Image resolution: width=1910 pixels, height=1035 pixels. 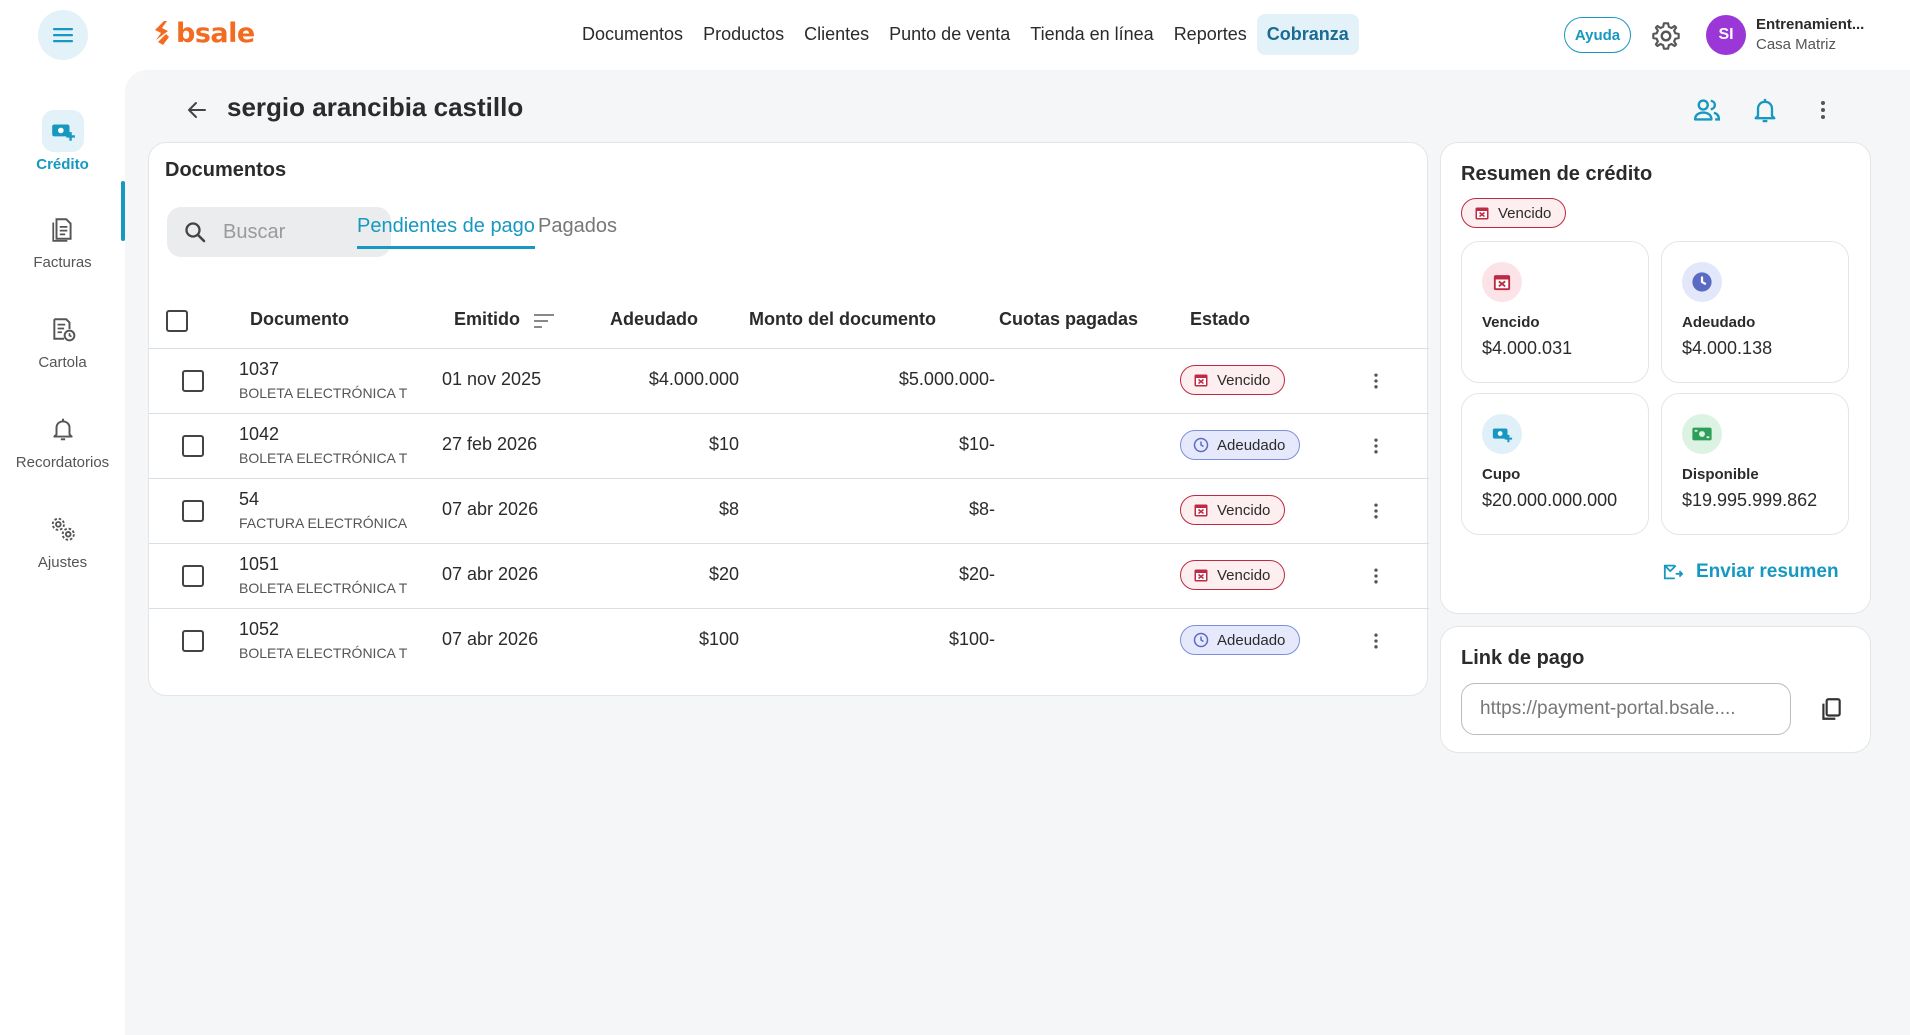 What do you see at coordinates (62, 562) in the screenshot?
I see `sidebar-label-ajustes: Ajustes` at bounding box center [62, 562].